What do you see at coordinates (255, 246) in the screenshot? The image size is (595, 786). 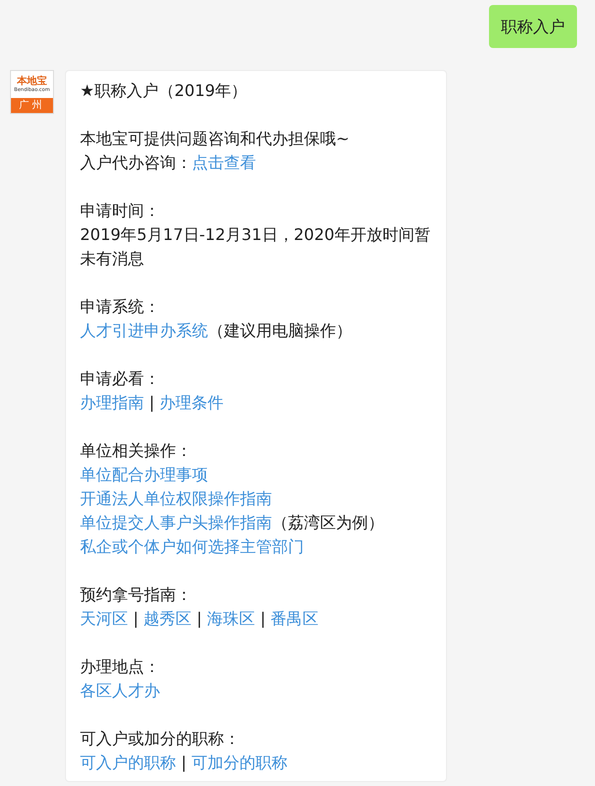 I see `message-text: 2019年5月17日-12月31日，2020年开放时间暂未有消息` at bounding box center [255, 246].